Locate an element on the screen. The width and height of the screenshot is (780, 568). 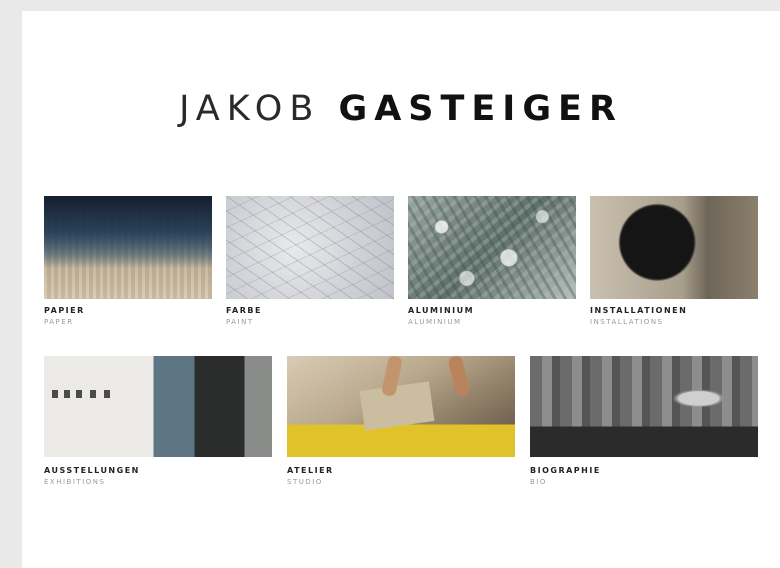
farbe-thumbnail is located at coordinates (310, 247).